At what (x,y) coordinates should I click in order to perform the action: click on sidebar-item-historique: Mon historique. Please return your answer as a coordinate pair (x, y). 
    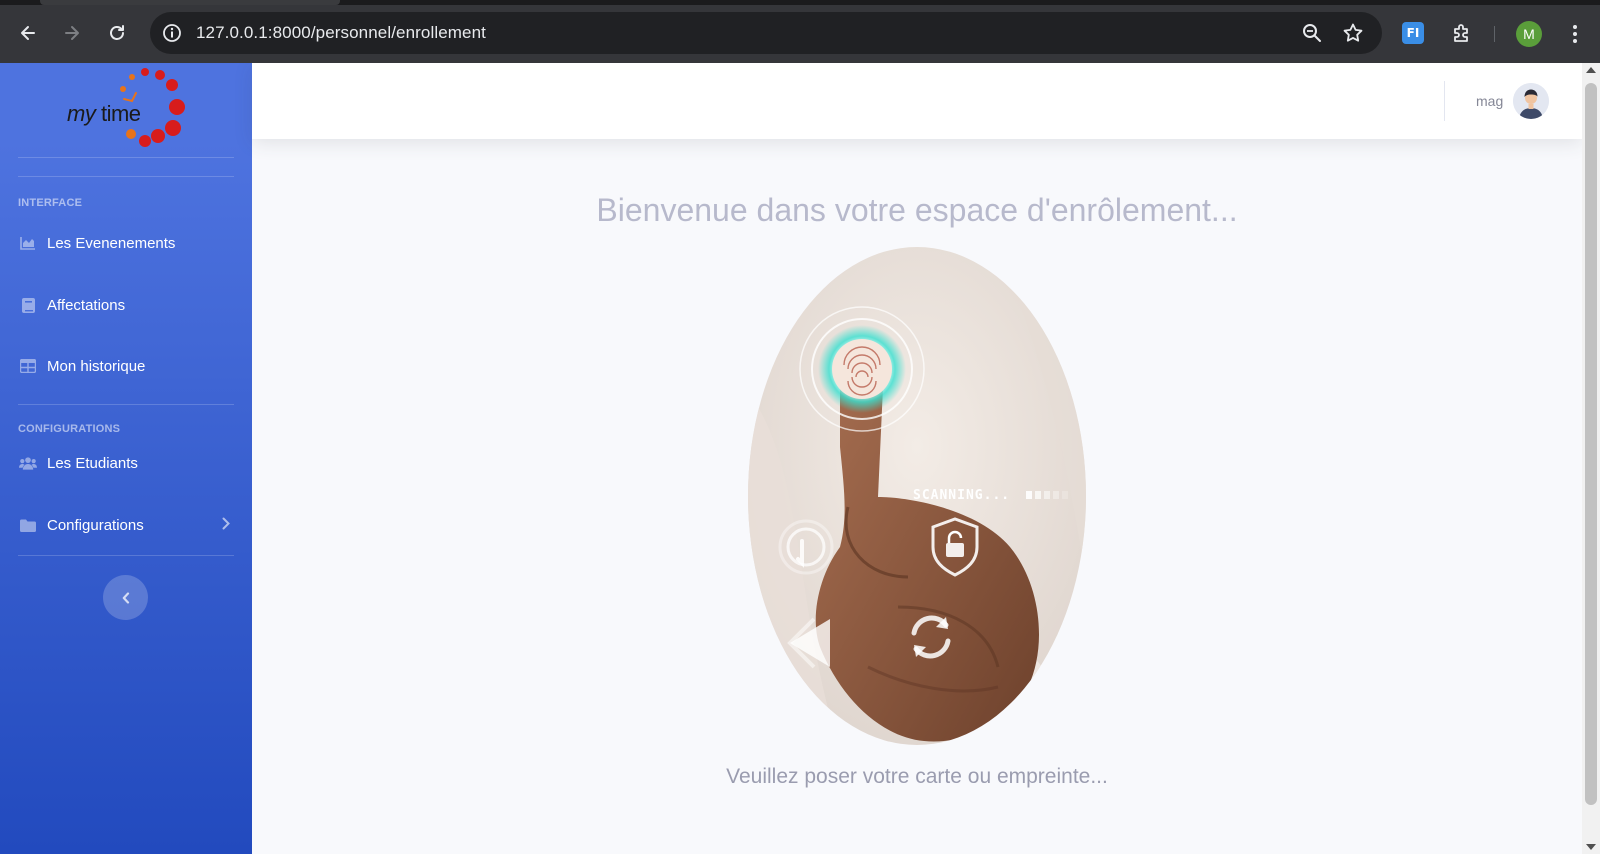
    Looking at the image, I should click on (126, 366).